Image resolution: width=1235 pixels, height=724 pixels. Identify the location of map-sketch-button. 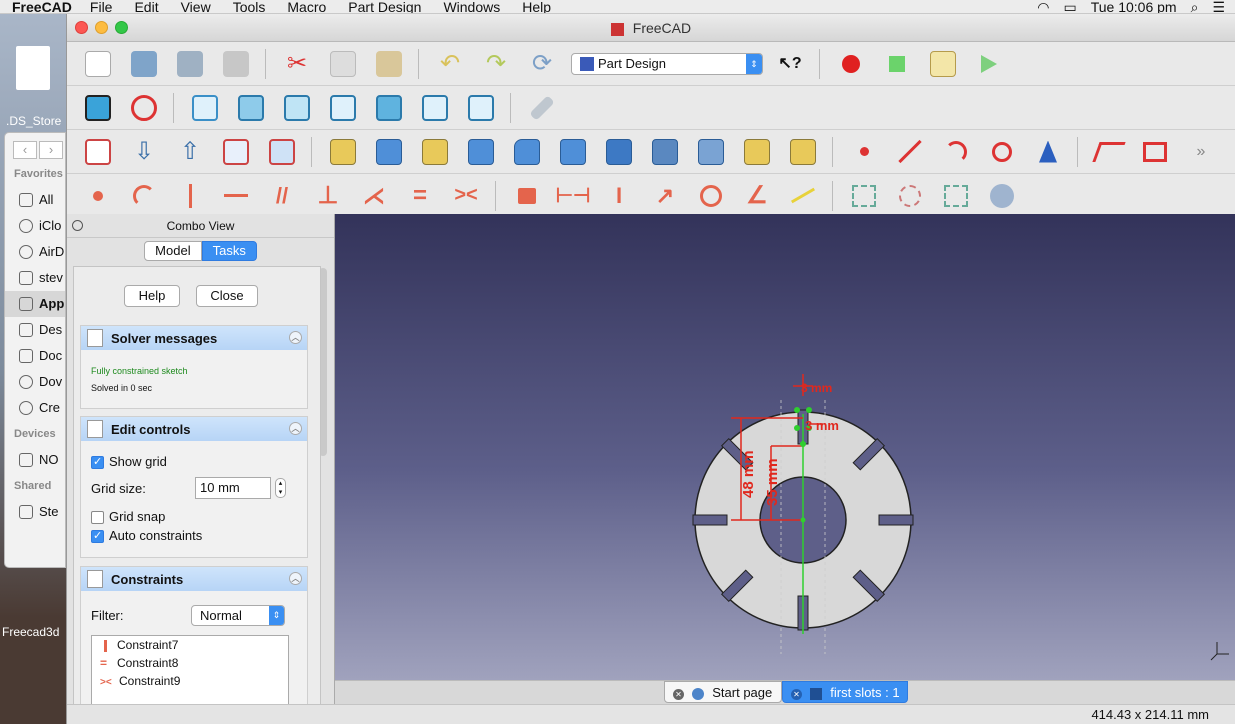
(282, 152).